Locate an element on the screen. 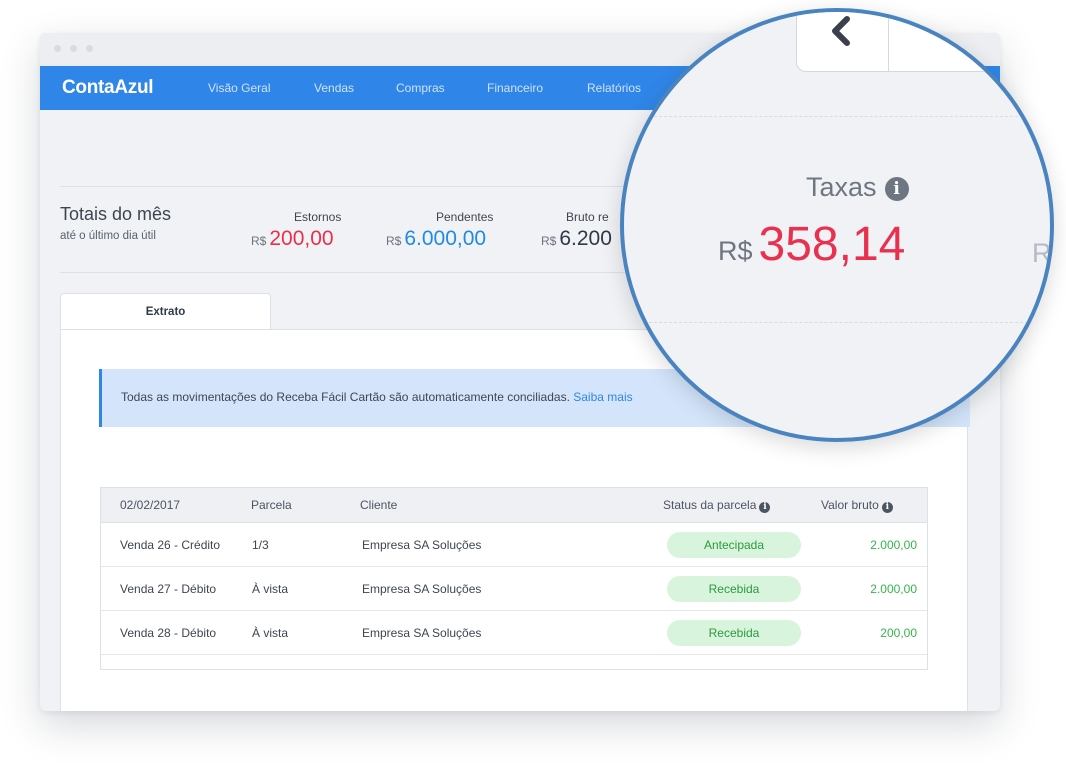 The width and height of the screenshot is (1066, 784). taxas-amount: 358,14 is located at coordinates (832, 244).